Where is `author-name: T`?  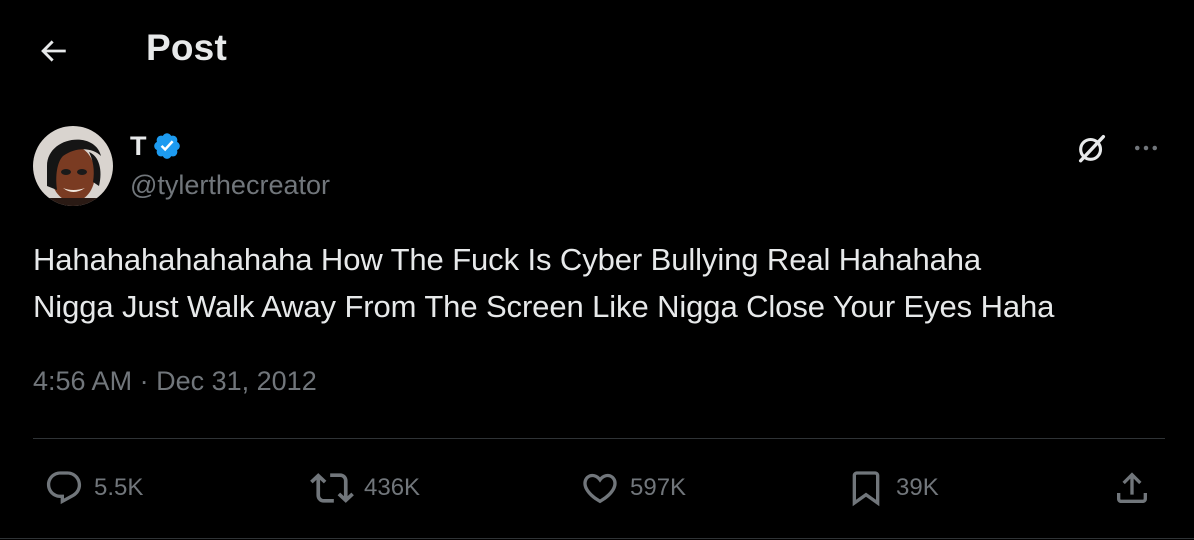 author-name: T is located at coordinates (138, 146).